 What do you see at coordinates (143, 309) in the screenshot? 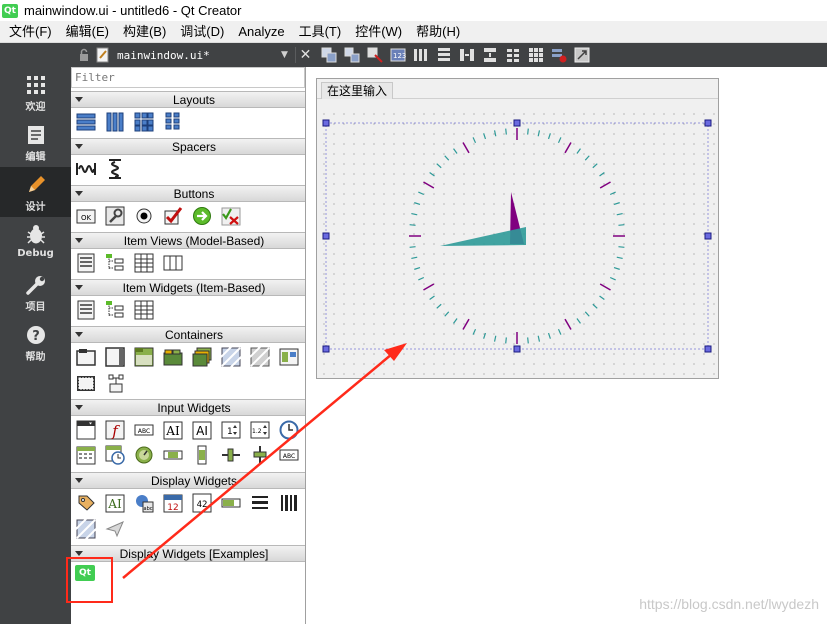
I see `table-widget-icon` at bounding box center [143, 309].